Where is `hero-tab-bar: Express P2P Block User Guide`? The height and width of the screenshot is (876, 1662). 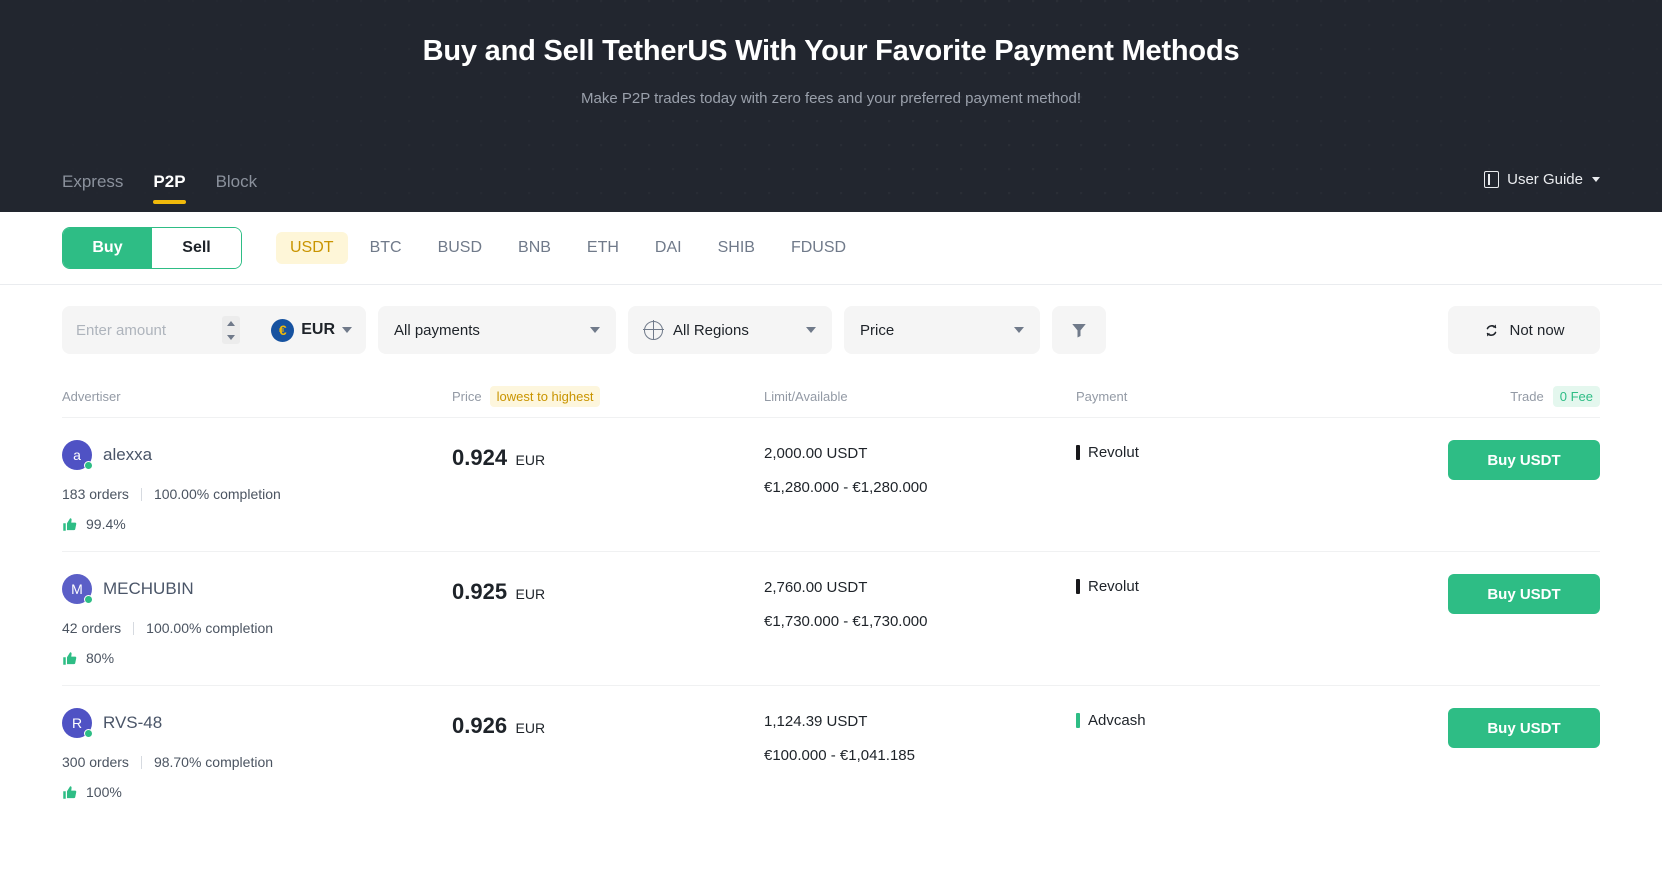 hero-tab-bar: Express P2P Block User Guide is located at coordinates (831, 181).